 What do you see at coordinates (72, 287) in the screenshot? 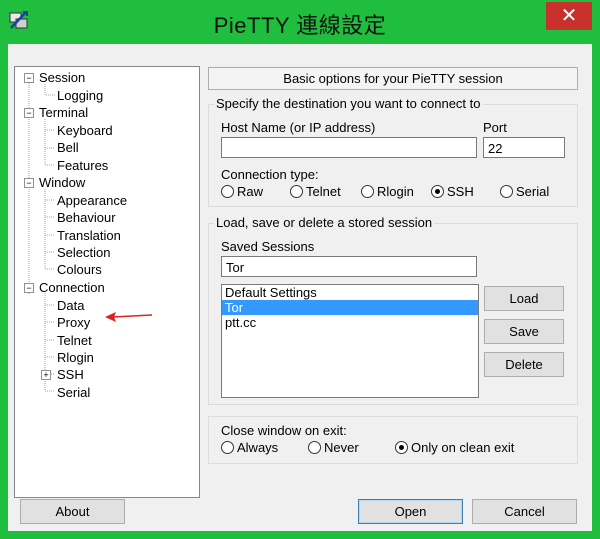
I see `tree-item-connection: Connection` at bounding box center [72, 287].